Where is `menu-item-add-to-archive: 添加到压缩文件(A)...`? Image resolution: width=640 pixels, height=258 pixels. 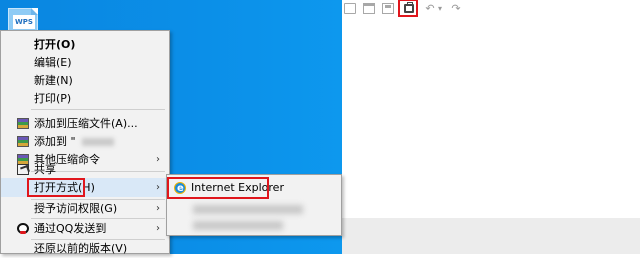 menu-item-add-to-archive: 添加到压缩文件(A)... is located at coordinates (85, 123).